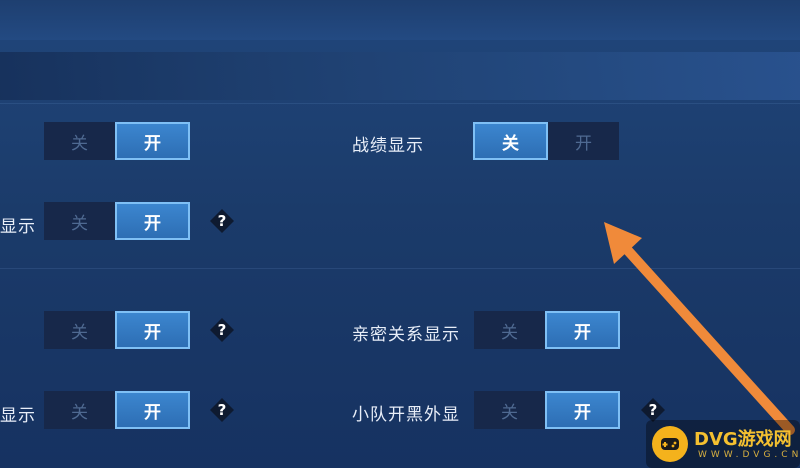  Describe the element at coordinates (699, 328) in the screenshot. I see `annotation-arrow-icon` at that location.